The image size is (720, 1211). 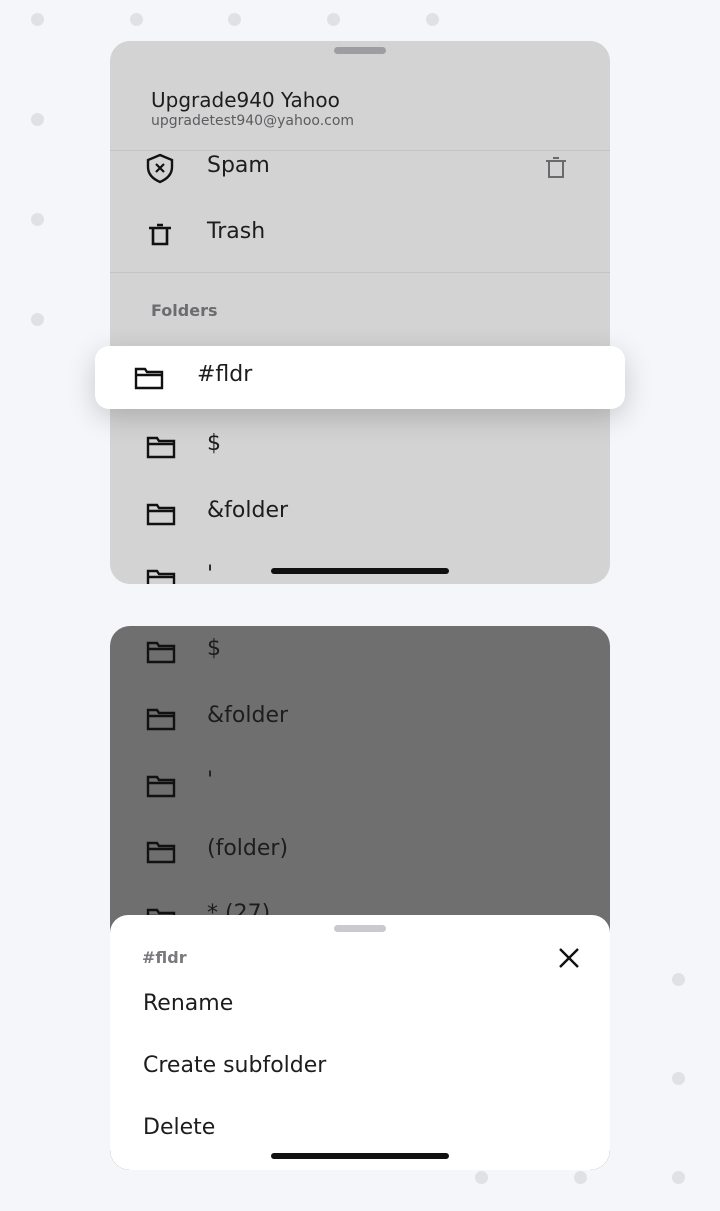 What do you see at coordinates (225, 374) in the screenshot?
I see `folder-label: #fldr` at bounding box center [225, 374].